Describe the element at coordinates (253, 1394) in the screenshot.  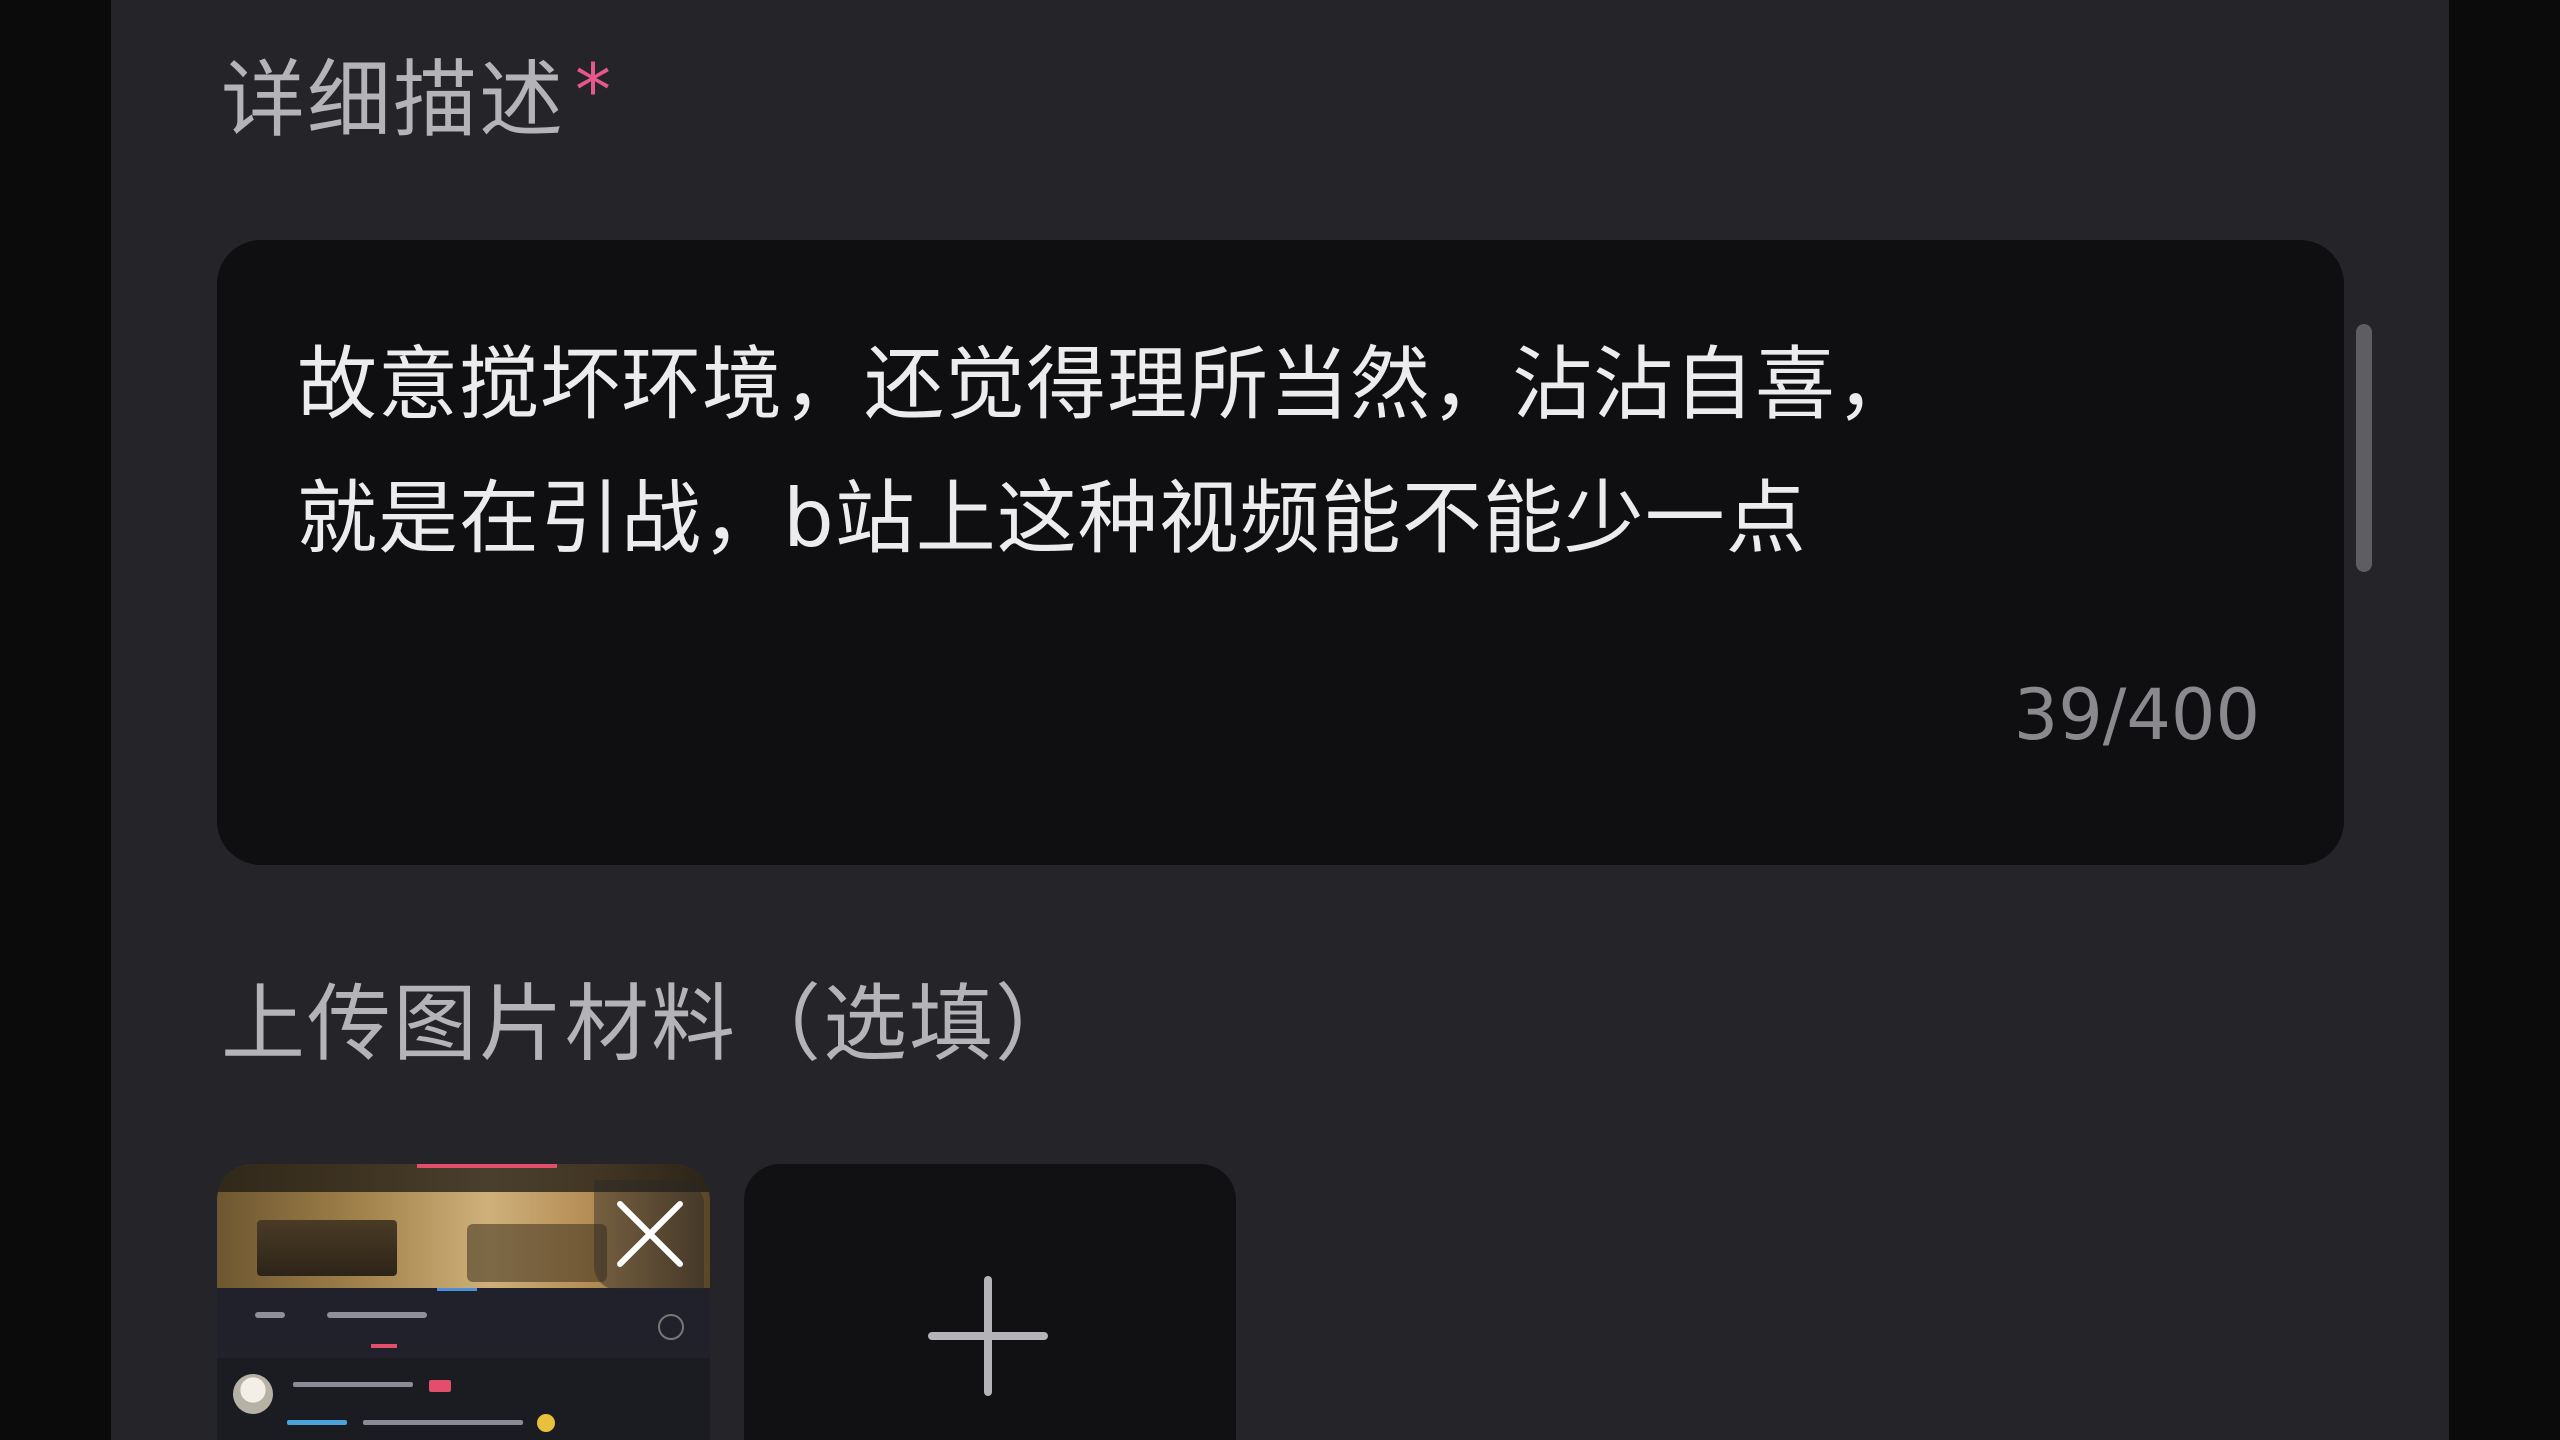
I see `thumbnail-avatar` at that location.